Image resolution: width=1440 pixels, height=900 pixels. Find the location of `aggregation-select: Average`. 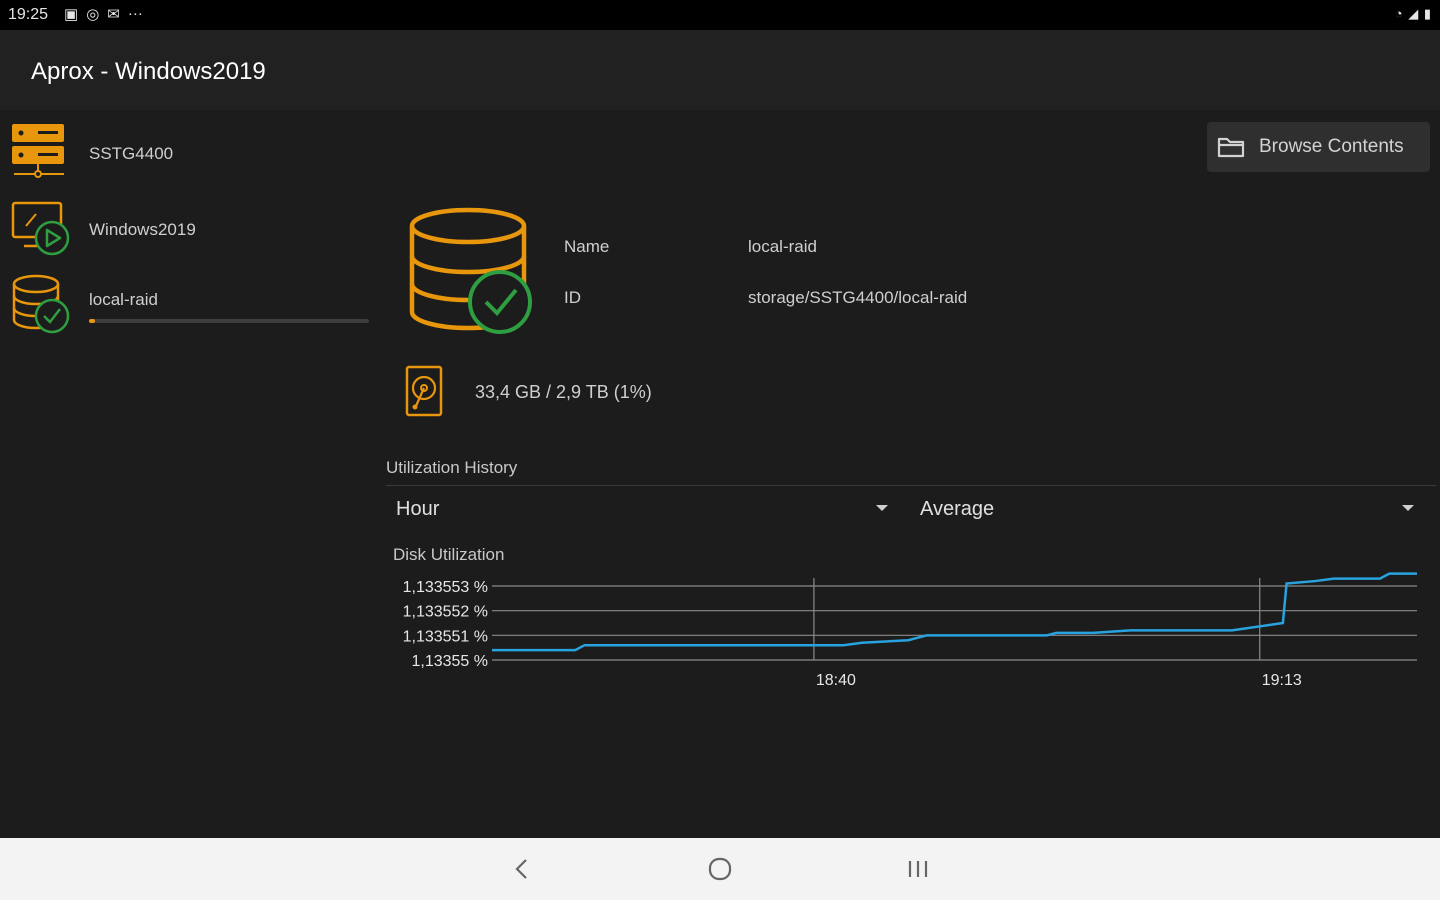

aggregation-select: Average is located at coordinates (1165, 510).